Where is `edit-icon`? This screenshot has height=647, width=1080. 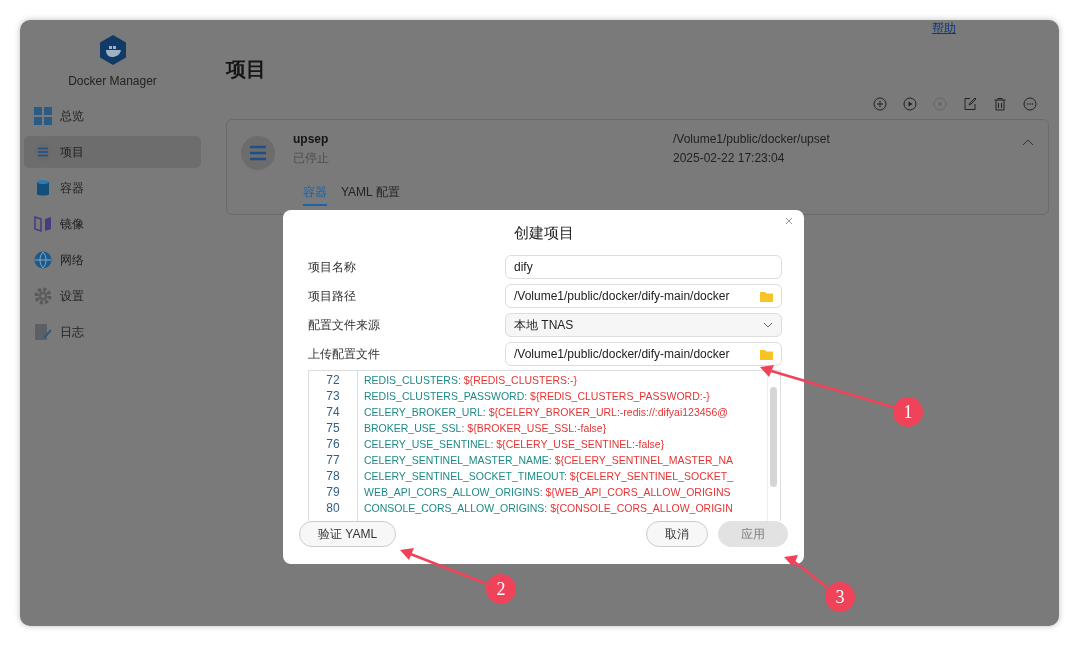
edit-icon is located at coordinates (970, 104).